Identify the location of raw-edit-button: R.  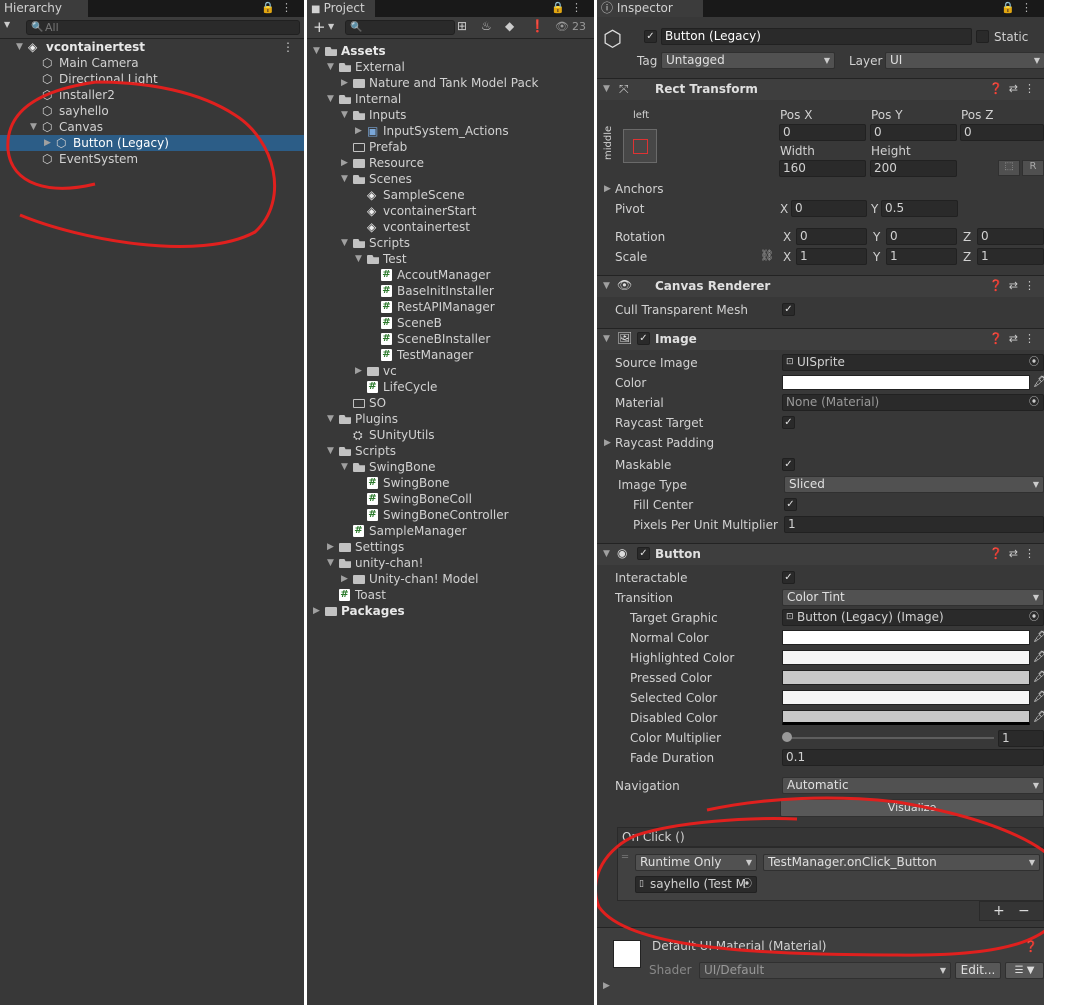
(1033, 168).